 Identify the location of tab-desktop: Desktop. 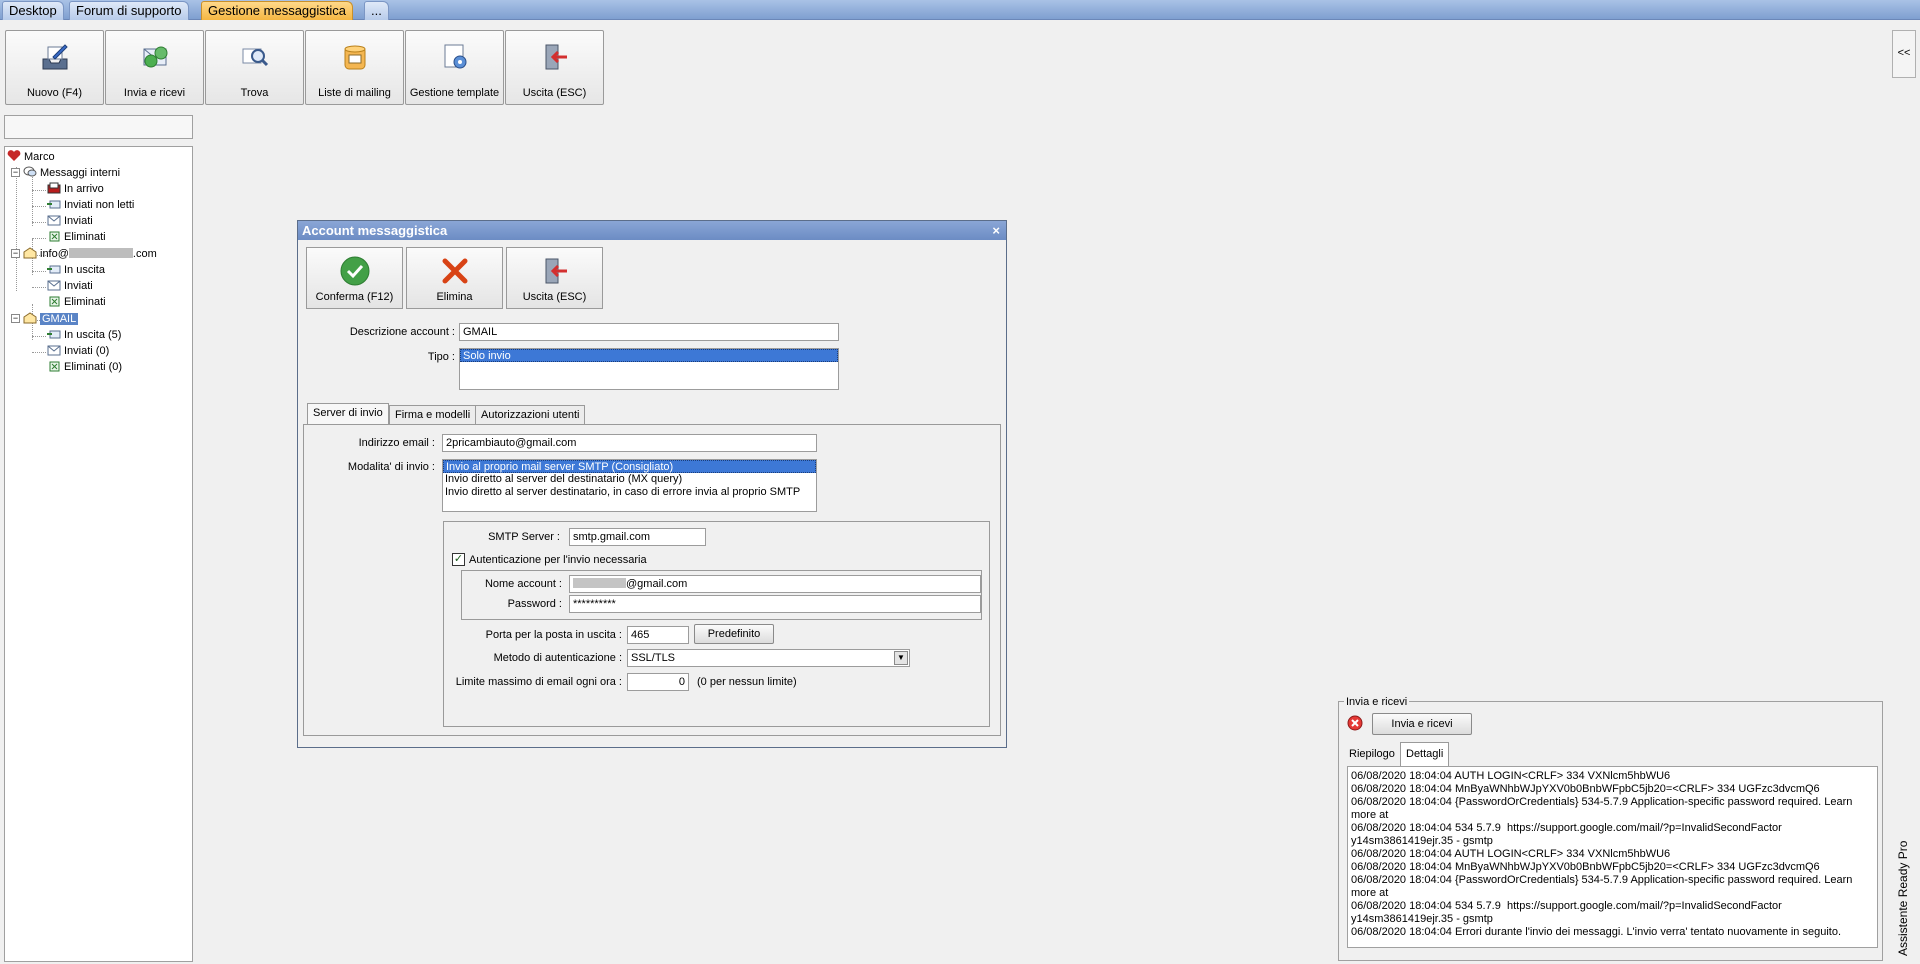
(33, 10).